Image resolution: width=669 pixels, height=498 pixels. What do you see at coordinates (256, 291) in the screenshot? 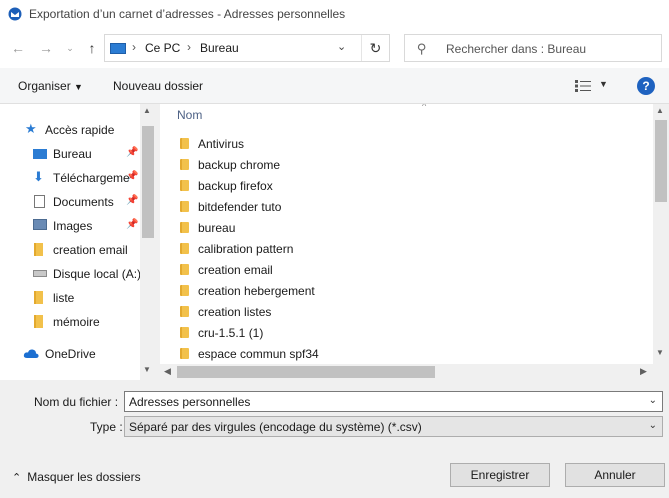
I see `file-name: creation hebergement` at bounding box center [256, 291].